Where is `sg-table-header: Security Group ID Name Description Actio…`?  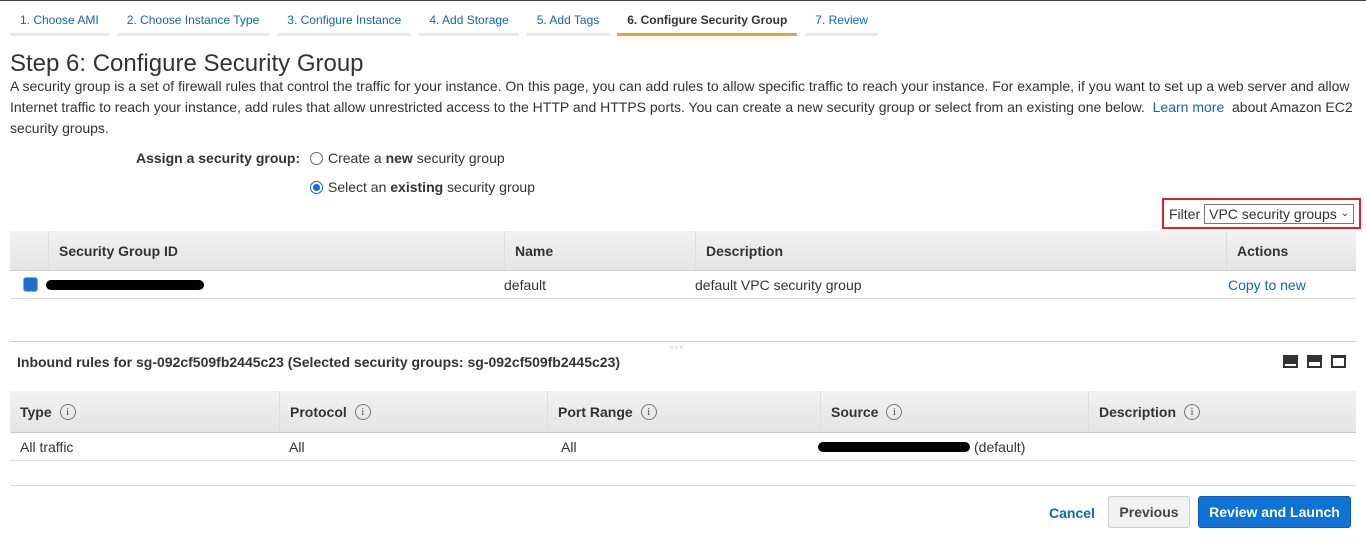 sg-table-header: Security Group ID Name Description Actio… is located at coordinates (683, 251).